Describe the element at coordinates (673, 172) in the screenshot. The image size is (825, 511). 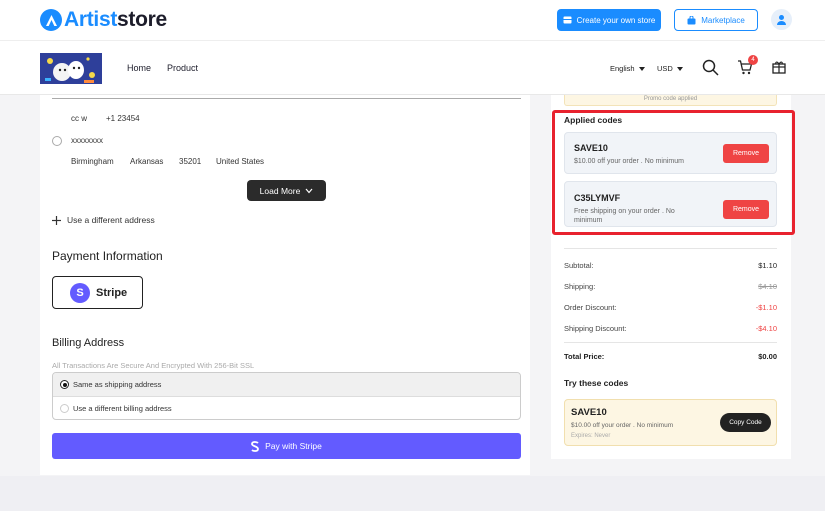
I see `highlight-frame` at that location.